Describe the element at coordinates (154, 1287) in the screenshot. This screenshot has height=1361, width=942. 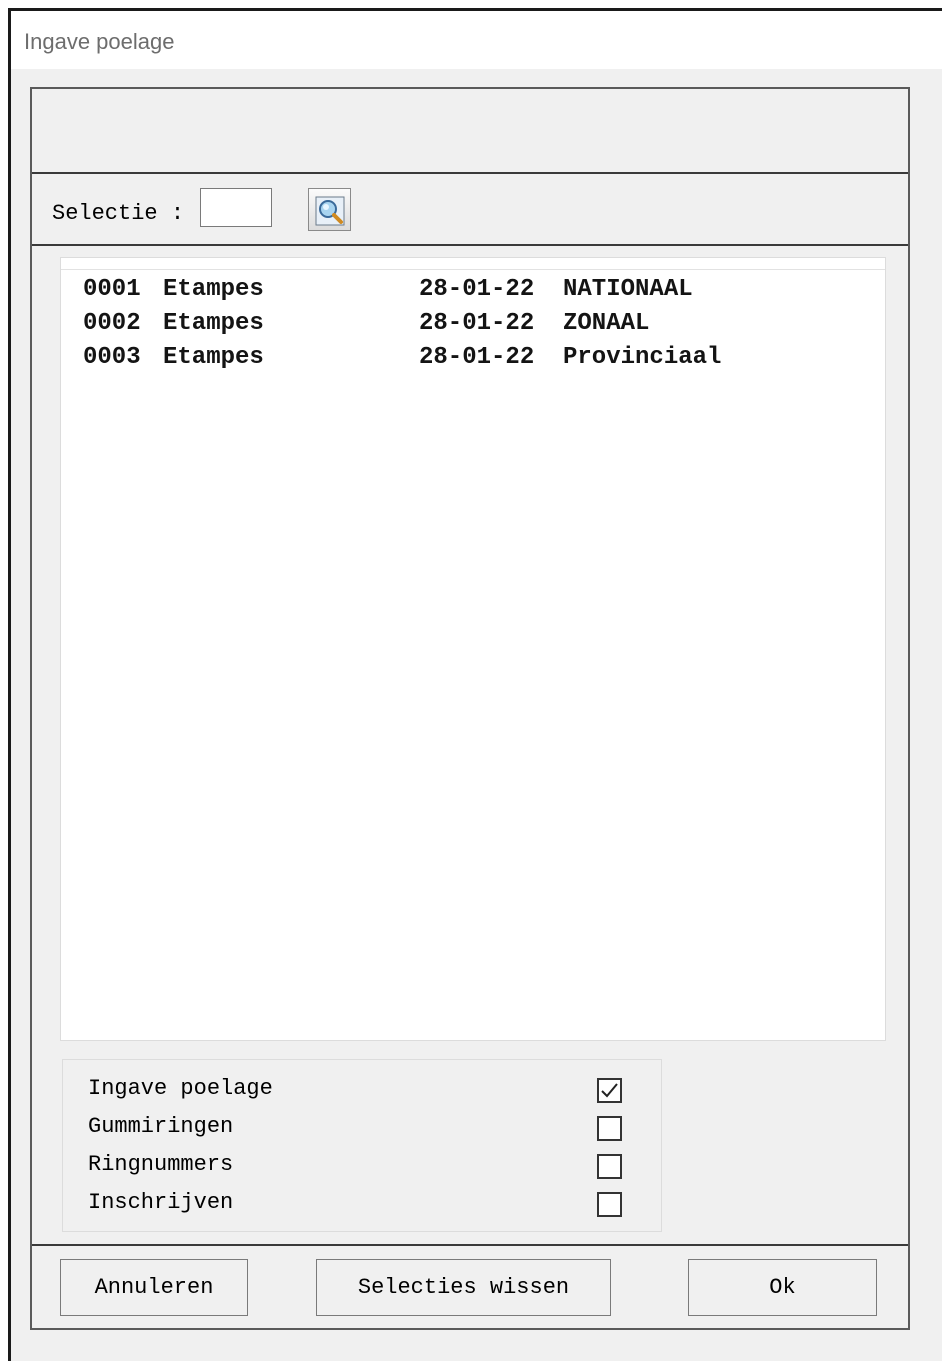
I see `cancel-button: Annuleren` at that location.